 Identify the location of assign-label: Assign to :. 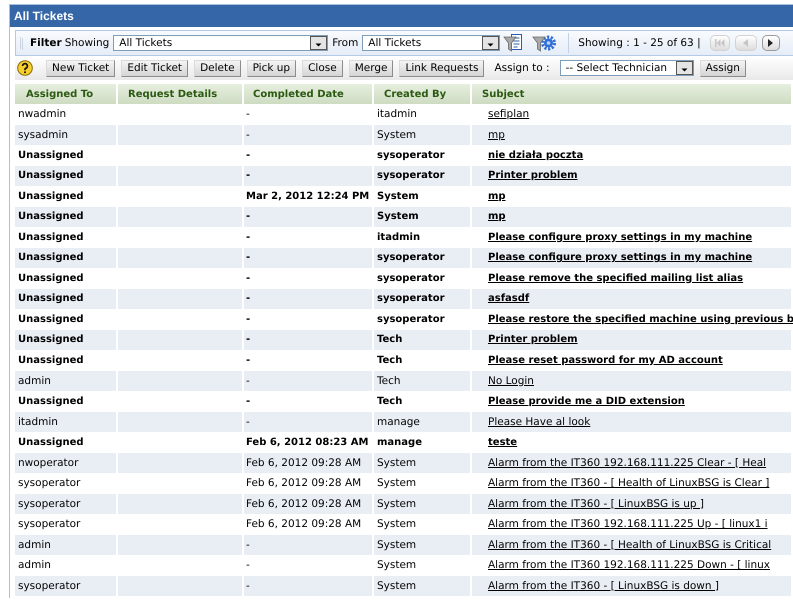
(522, 68).